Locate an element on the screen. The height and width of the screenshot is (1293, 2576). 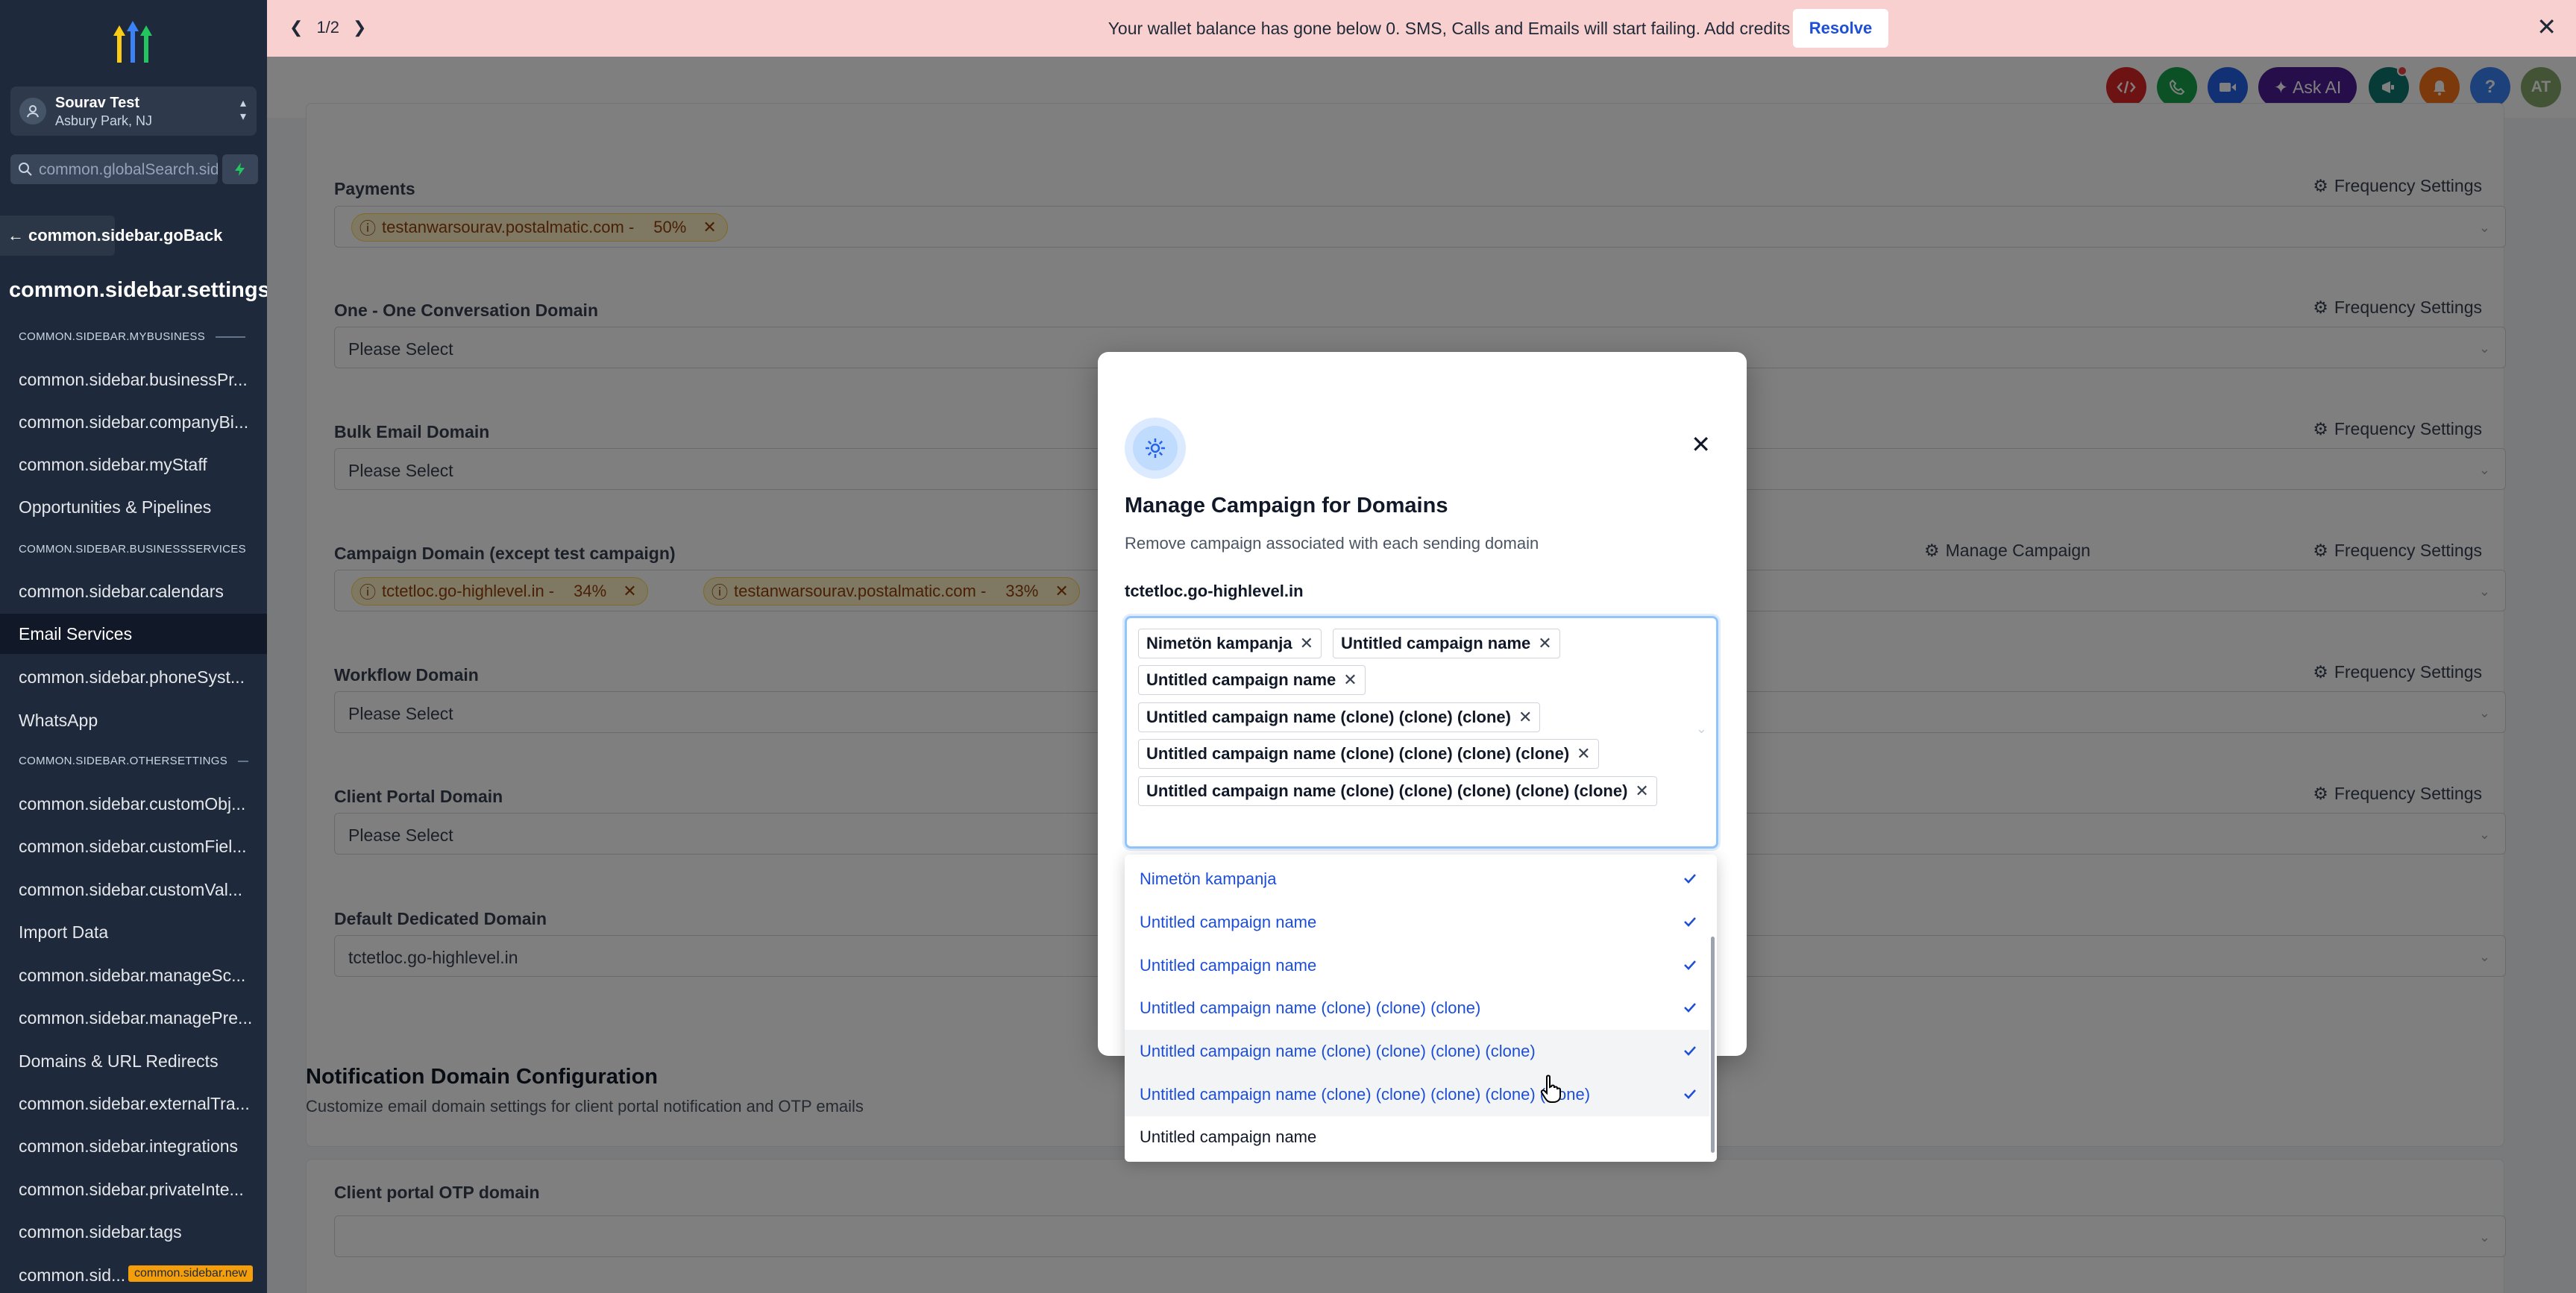
sidebar-section-mybusiness: COMMON.SIDEBAR.MYBUSINESS is located at coordinates (132, 336).